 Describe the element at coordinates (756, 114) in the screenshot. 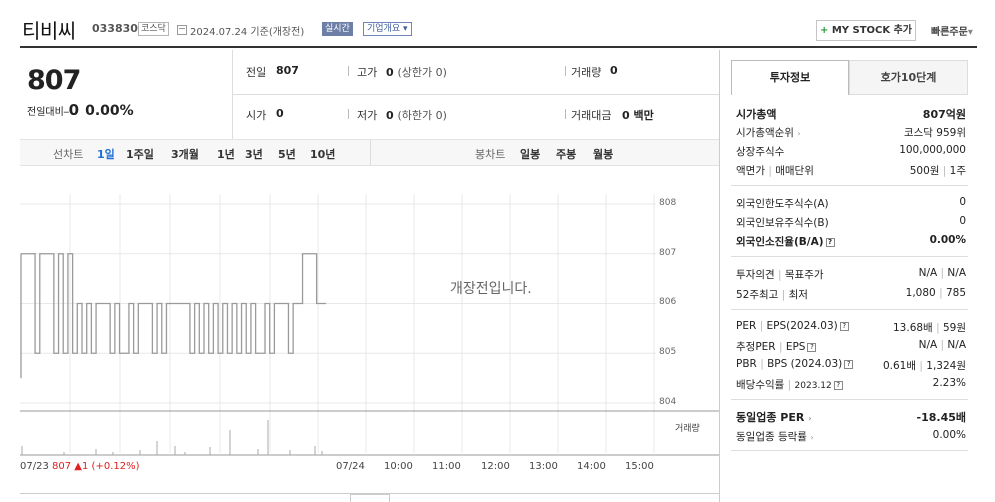

I see `market-cap-label: 시가총액` at that location.